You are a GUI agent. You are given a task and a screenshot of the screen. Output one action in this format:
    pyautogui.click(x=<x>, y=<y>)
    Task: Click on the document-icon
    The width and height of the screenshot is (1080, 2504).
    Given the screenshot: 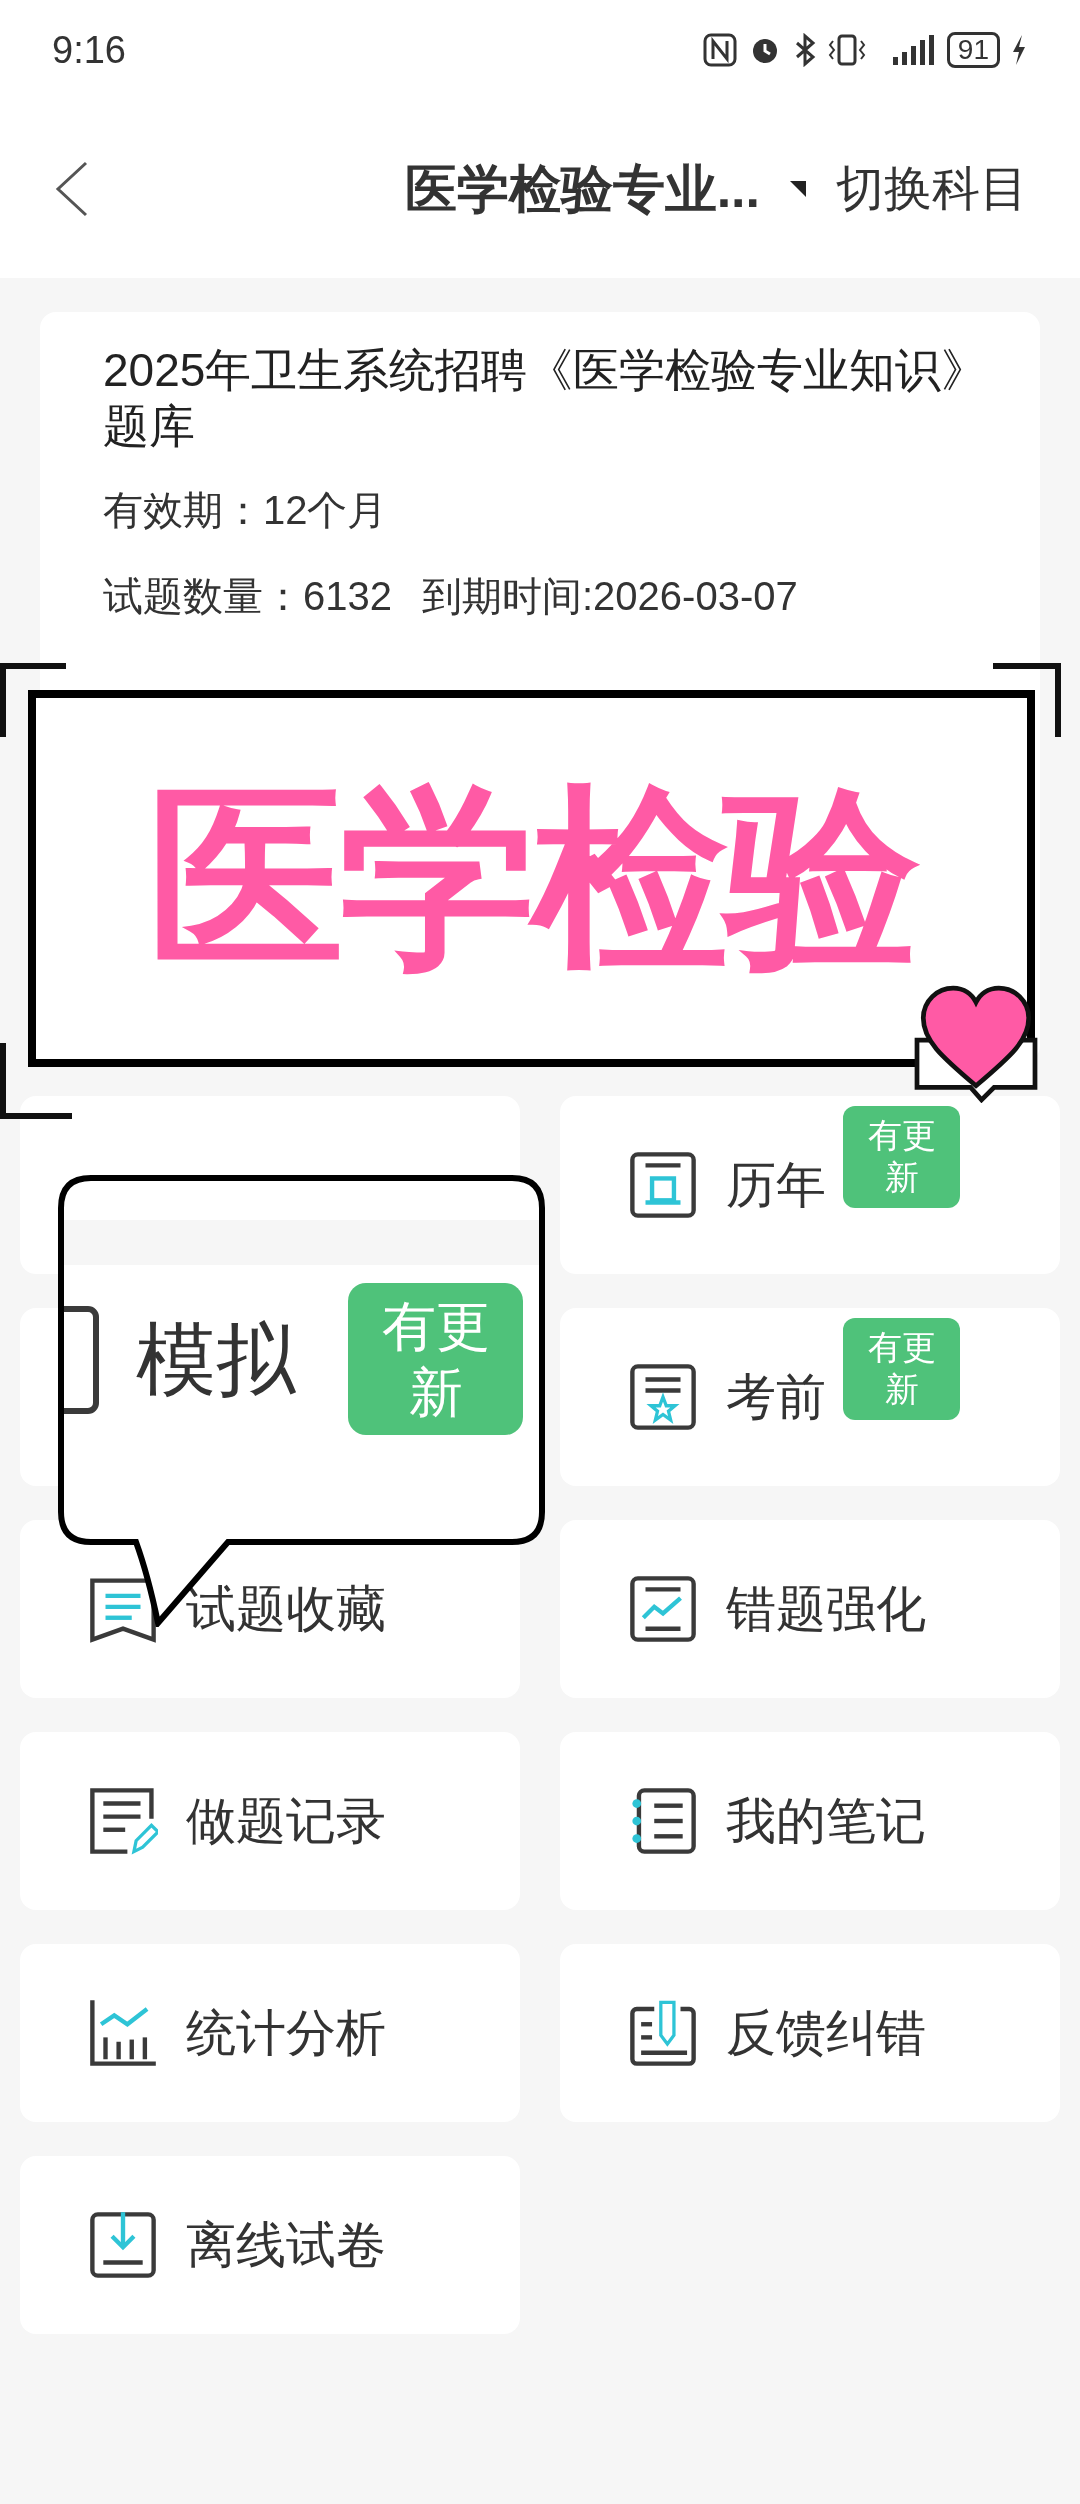 What is the action you would take?
    pyautogui.click(x=663, y=1185)
    